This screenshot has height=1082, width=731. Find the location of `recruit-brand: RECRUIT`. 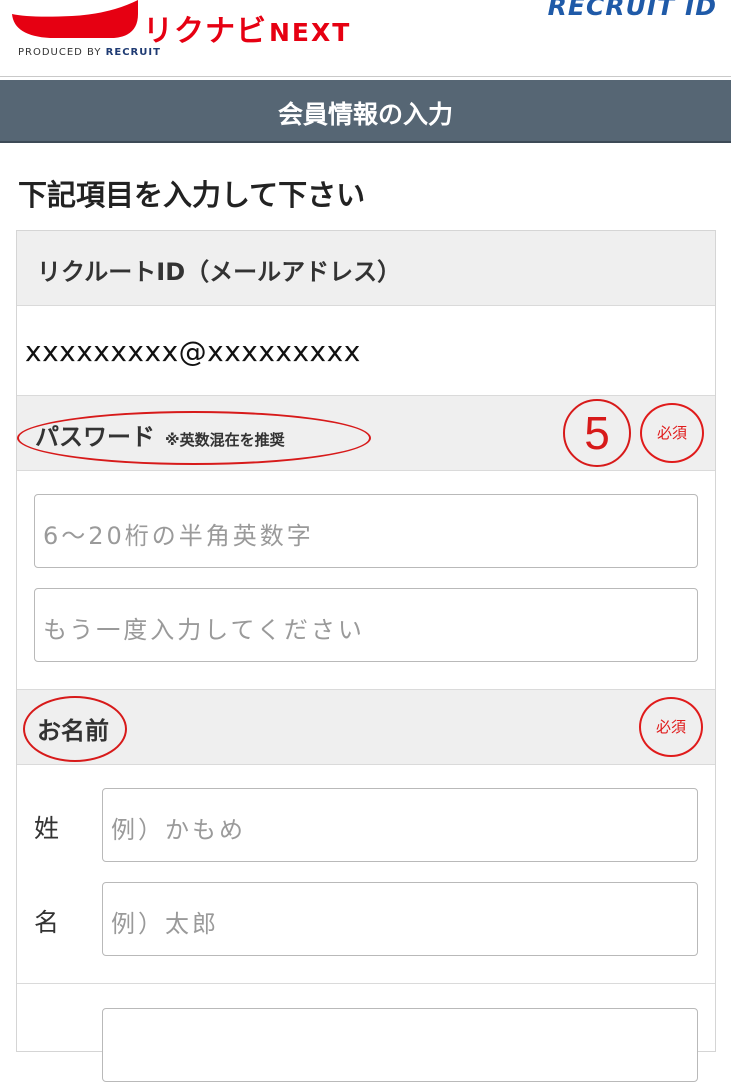

recruit-brand: RECRUIT is located at coordinates (133, 52).